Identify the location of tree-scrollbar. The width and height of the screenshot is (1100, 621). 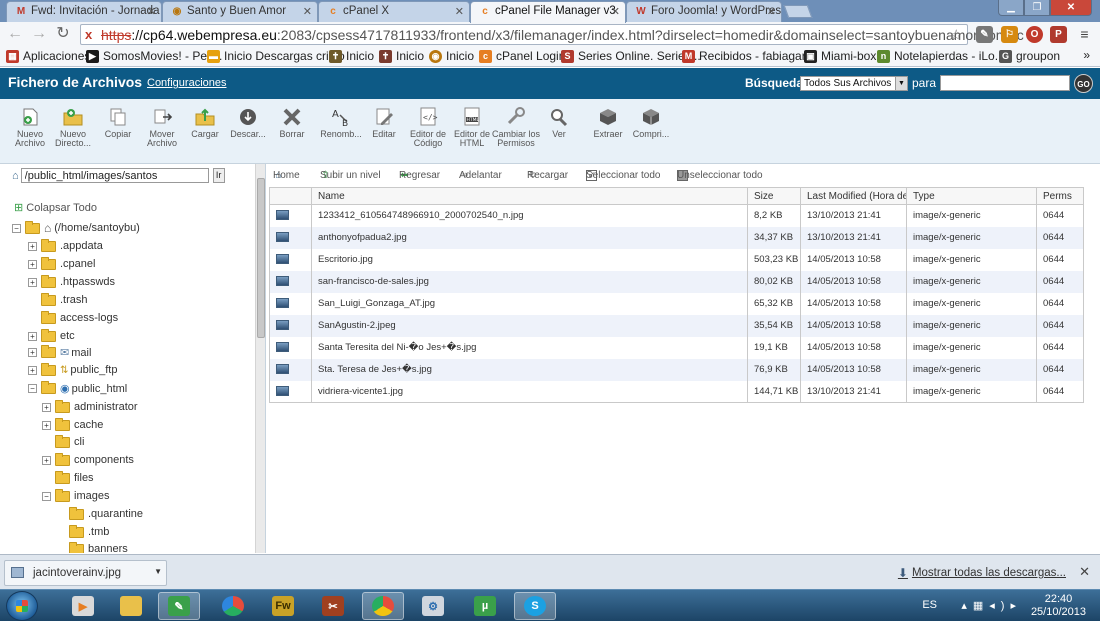
(260, 358).